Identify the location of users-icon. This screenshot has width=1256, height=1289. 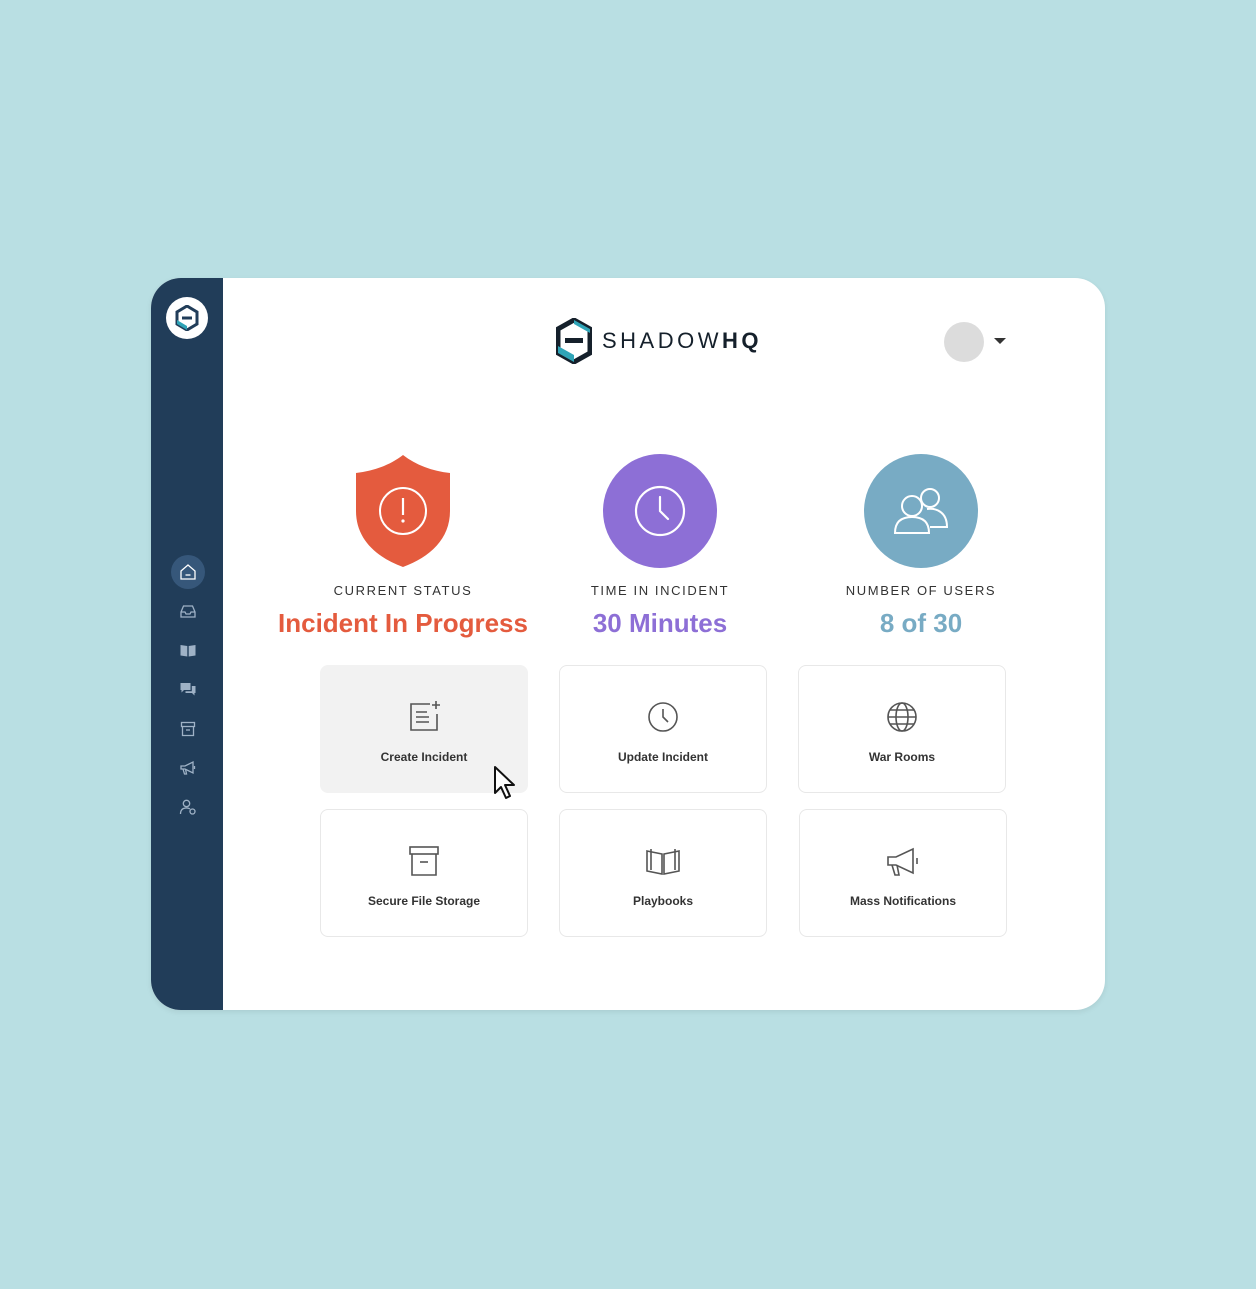
(921, 511).